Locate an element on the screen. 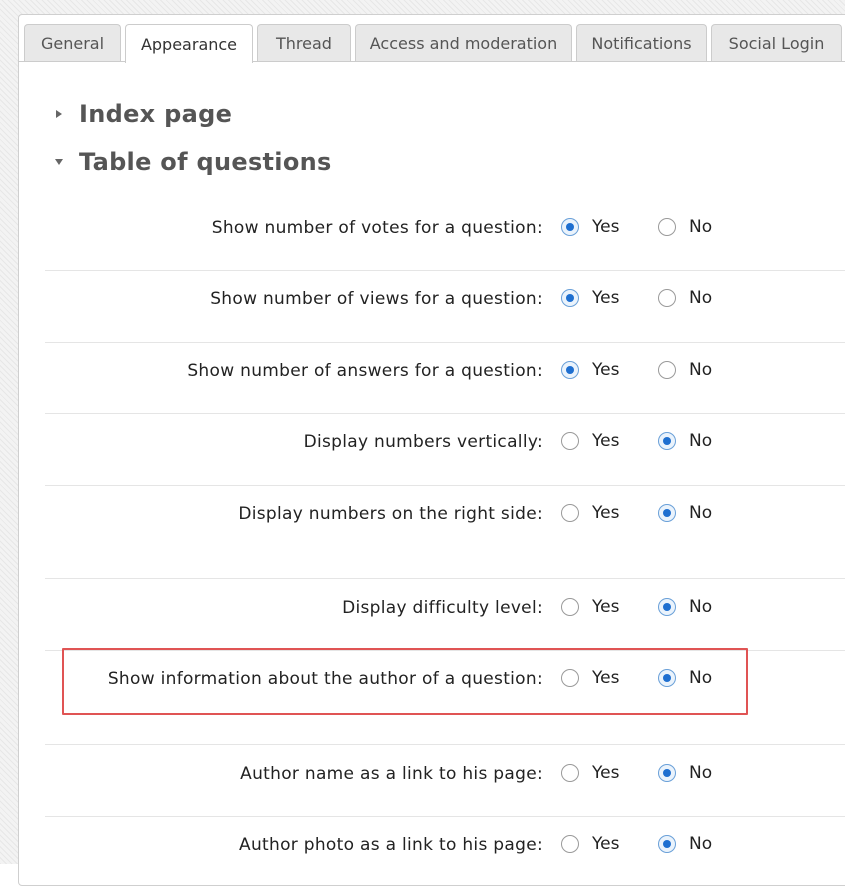  section-title-table-of-questions: Table of questions is located at coordinates (205, 162).